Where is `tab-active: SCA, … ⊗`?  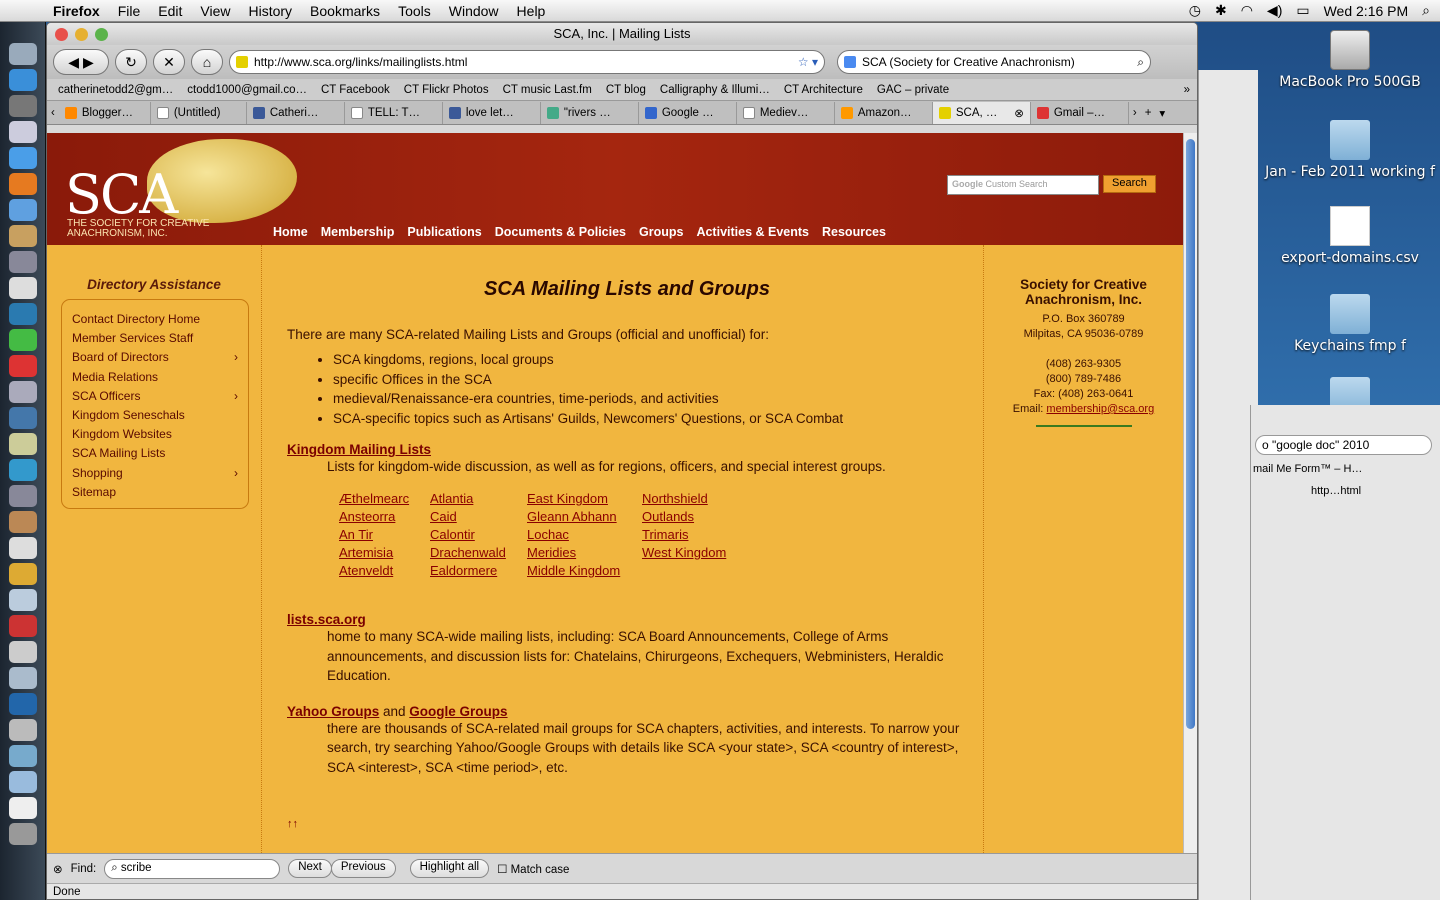
tab-active: SCA, … ⊗ is located at coordinates (981, 112).